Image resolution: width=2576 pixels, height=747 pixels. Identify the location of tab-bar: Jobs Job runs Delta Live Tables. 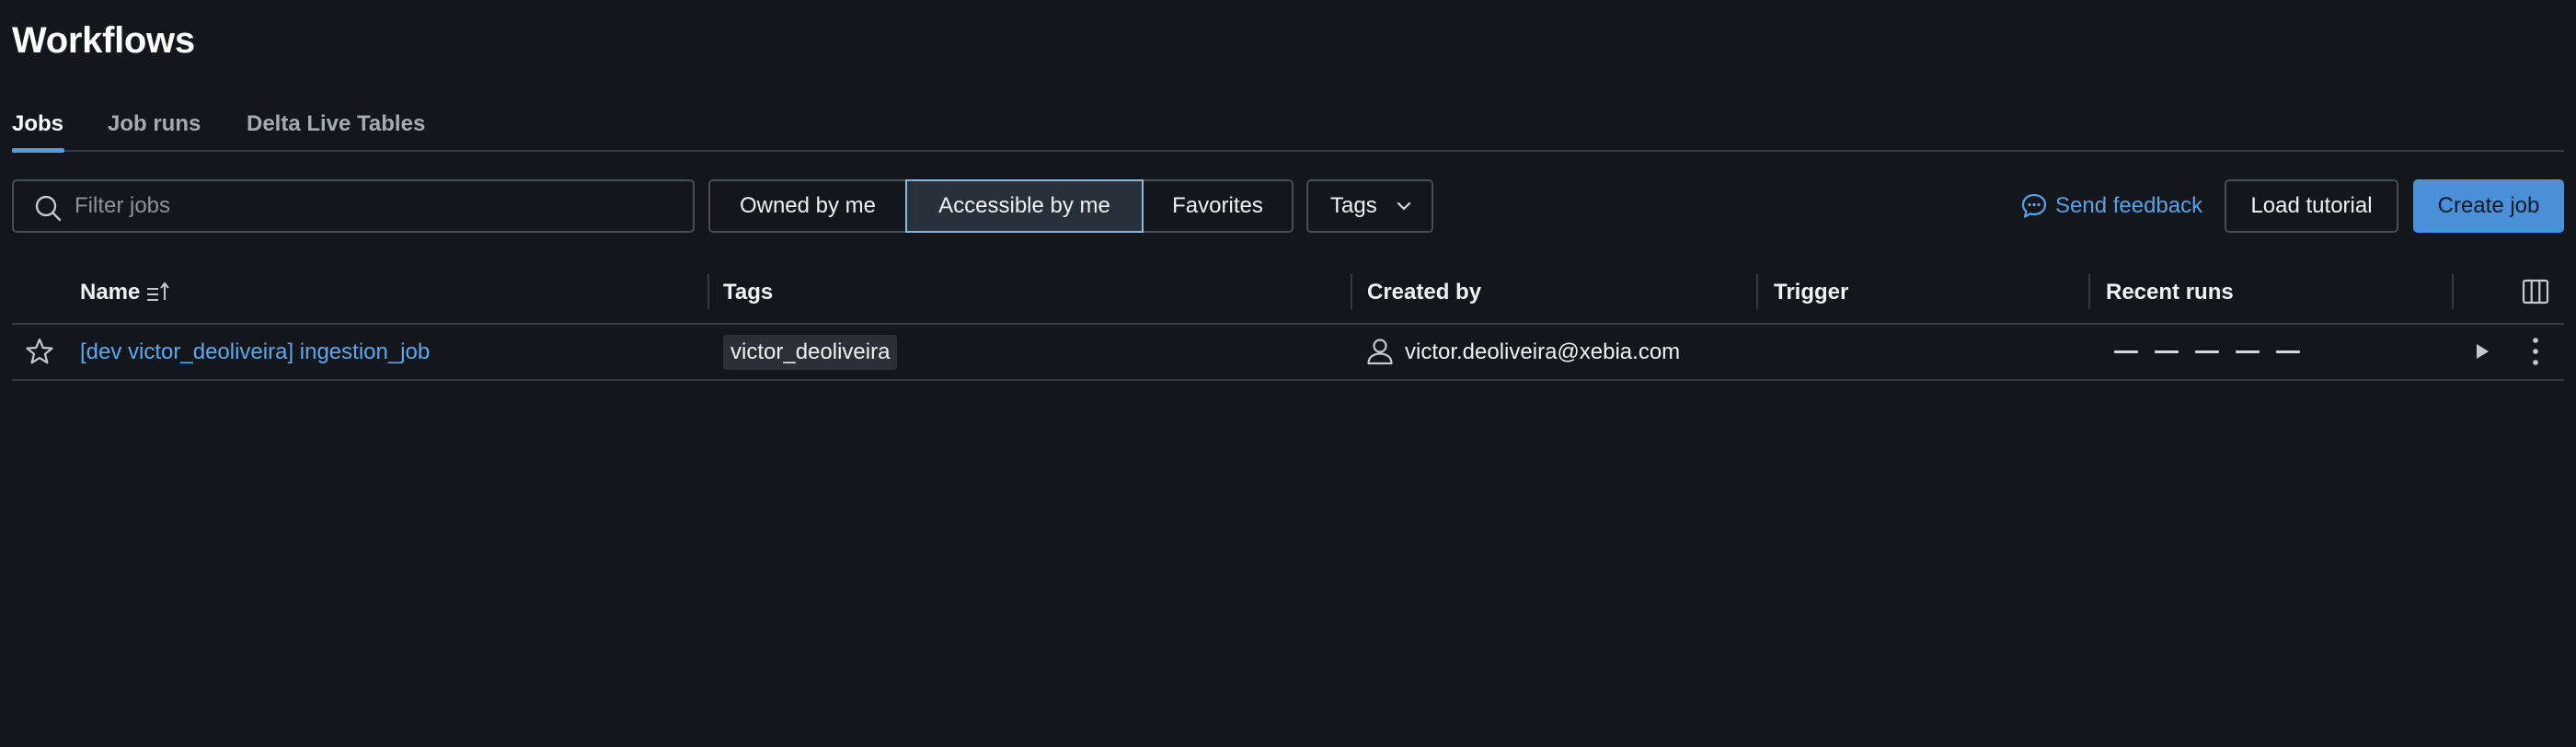
(1288, 131).